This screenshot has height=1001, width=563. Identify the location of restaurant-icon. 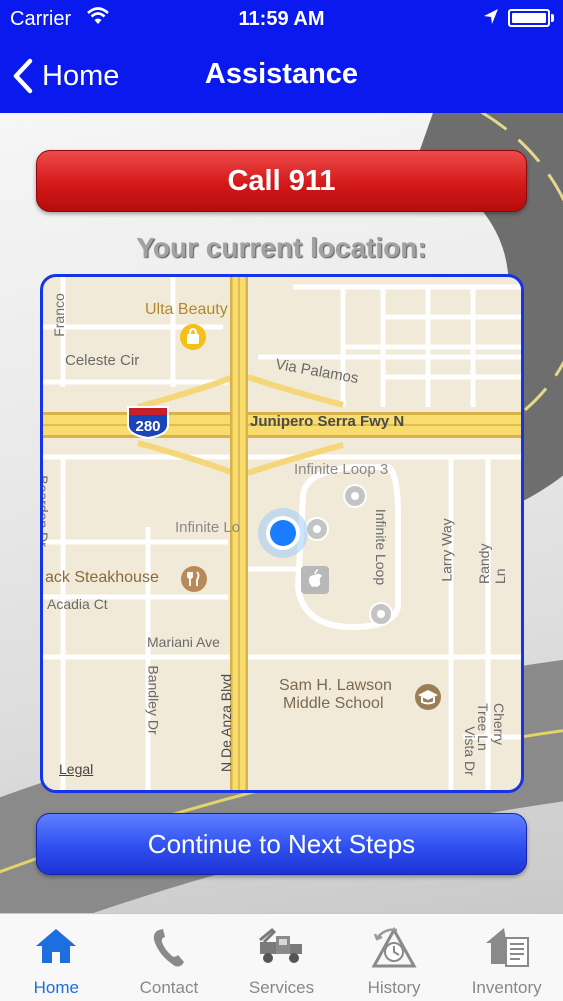
(194, 579).